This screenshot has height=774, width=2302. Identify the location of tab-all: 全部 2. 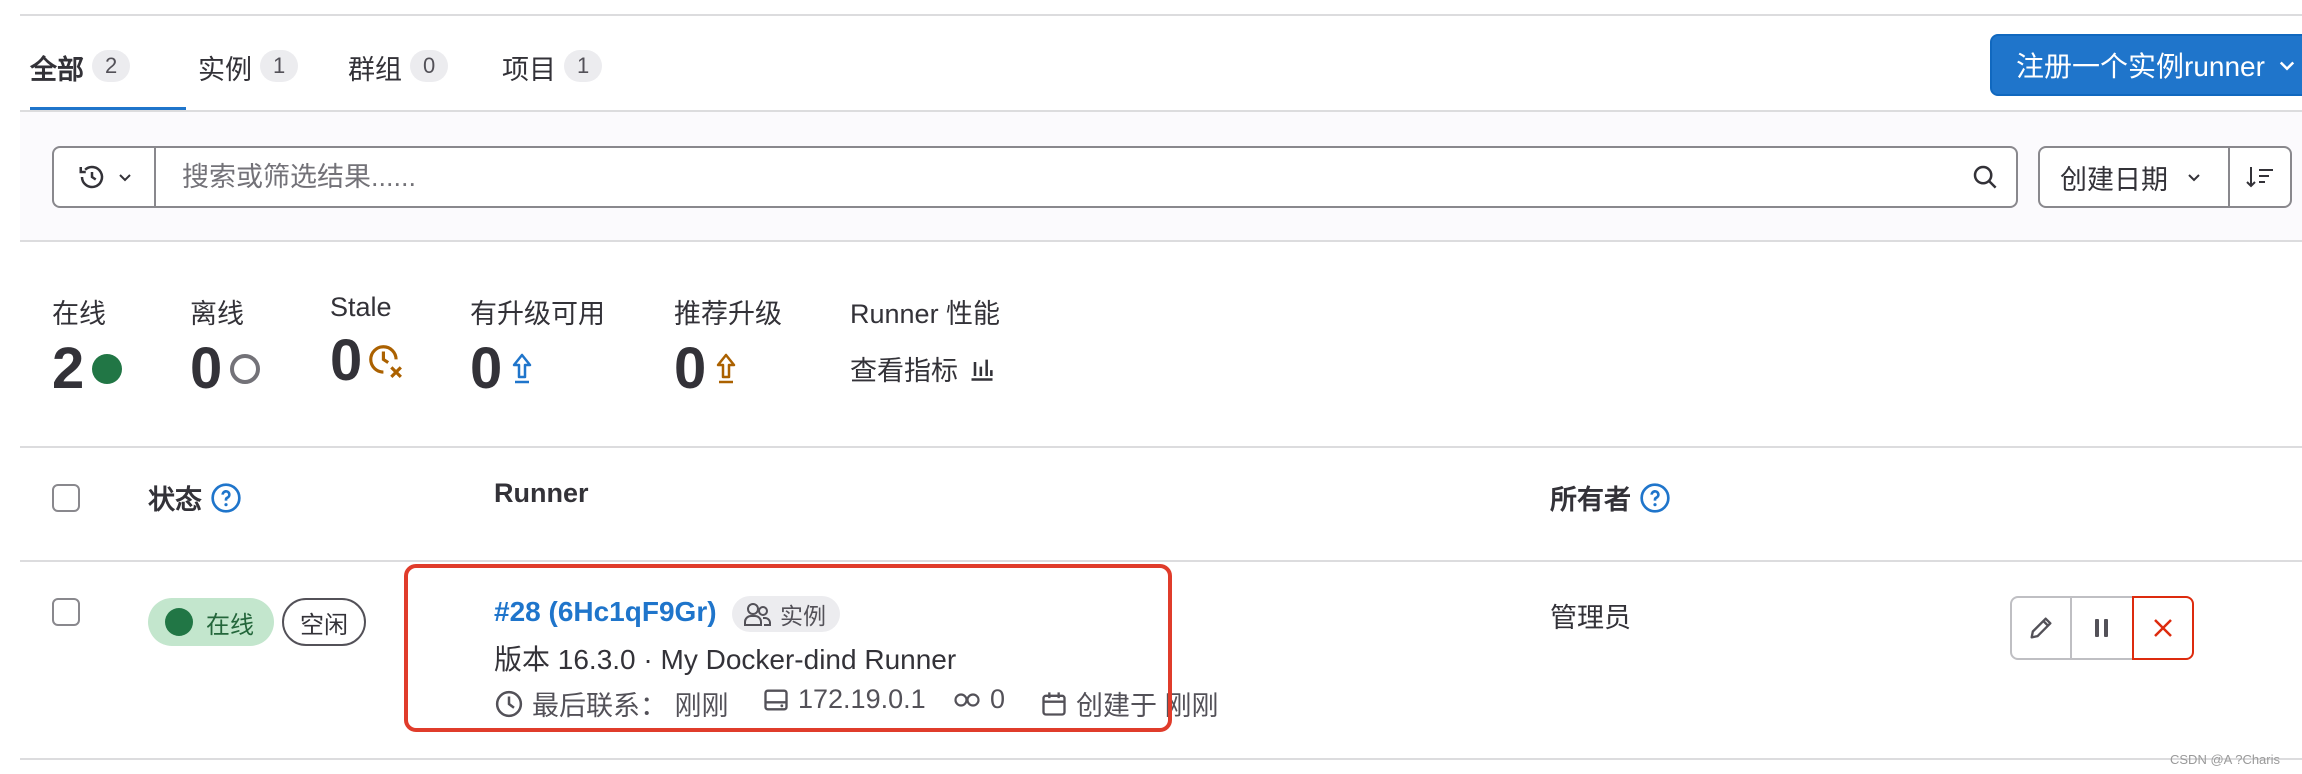
(108, 76).